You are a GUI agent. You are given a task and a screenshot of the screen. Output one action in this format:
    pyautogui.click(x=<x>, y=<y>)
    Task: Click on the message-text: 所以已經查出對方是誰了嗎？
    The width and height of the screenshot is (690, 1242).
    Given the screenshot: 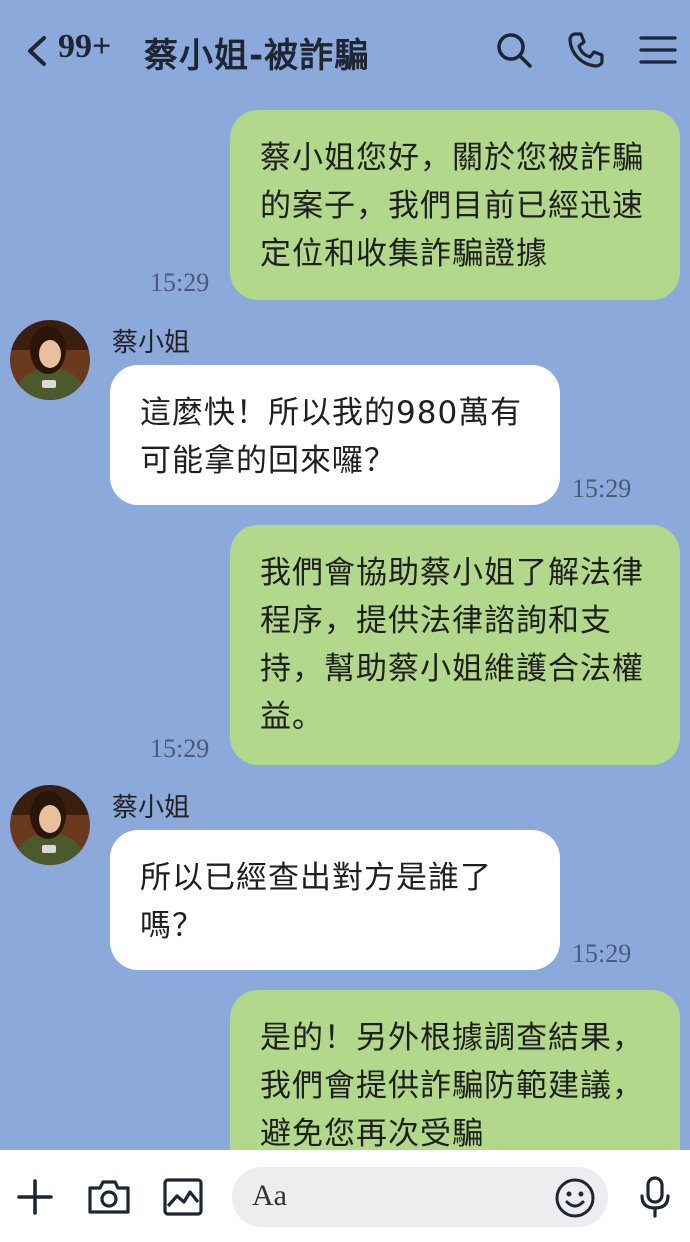 What is the action you would take?
    pyautogui.click(x=316, y=902)
    